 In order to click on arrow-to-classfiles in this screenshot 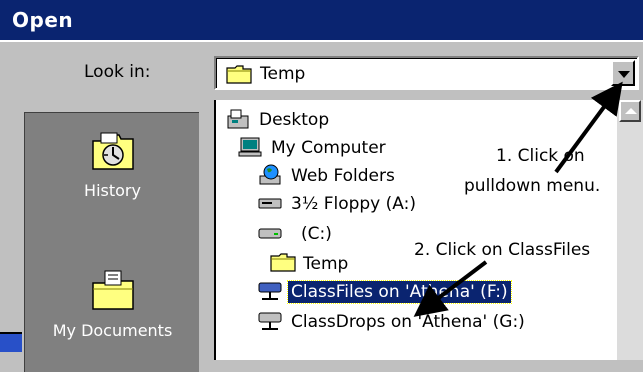, I will do `click(450, 288)`.